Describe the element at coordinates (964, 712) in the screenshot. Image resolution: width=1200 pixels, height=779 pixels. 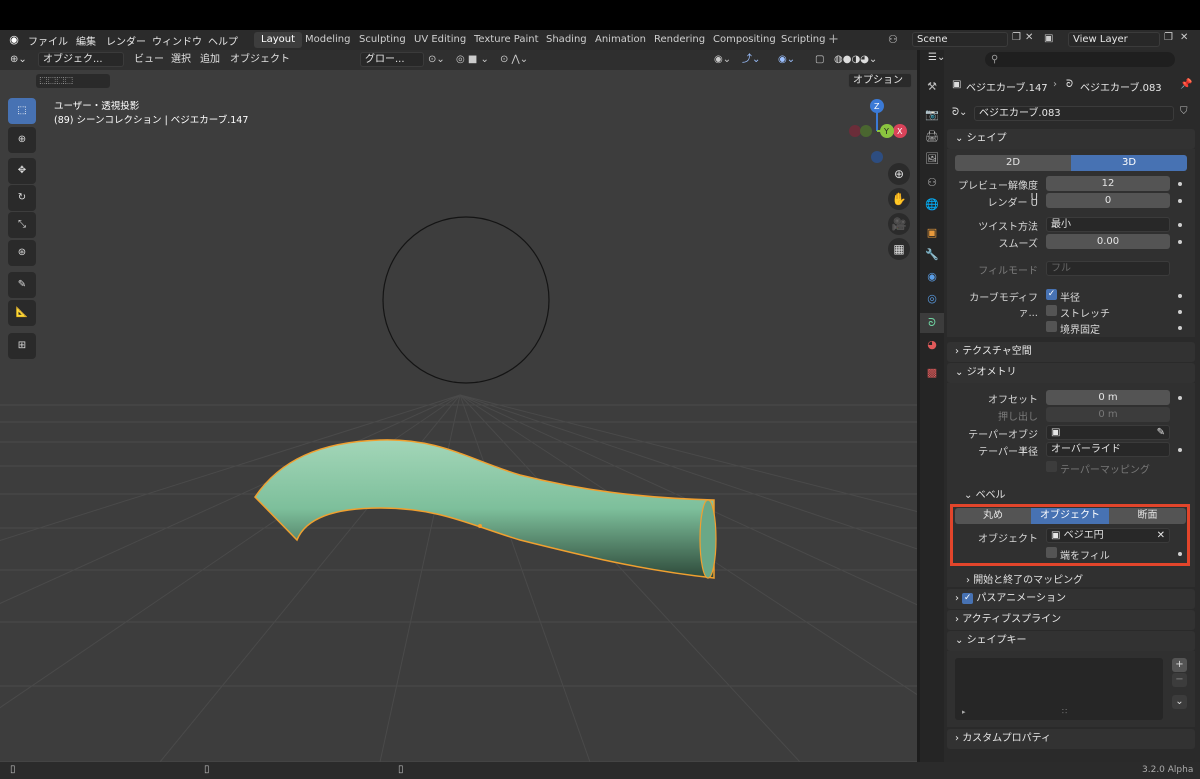
I see `list-expand-icon: ▸` at that location.